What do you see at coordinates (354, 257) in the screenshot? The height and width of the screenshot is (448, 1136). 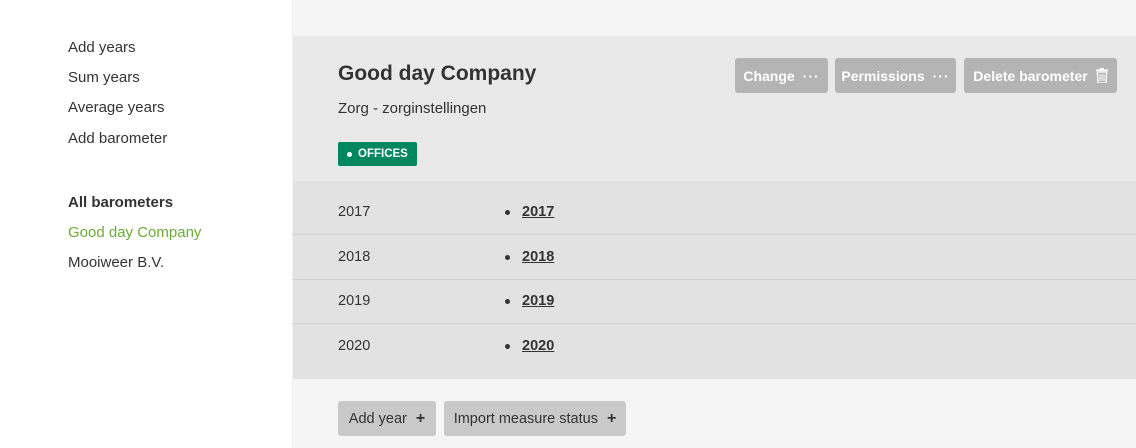 I see `year-label: 2018` at bounding box center [354, 257].